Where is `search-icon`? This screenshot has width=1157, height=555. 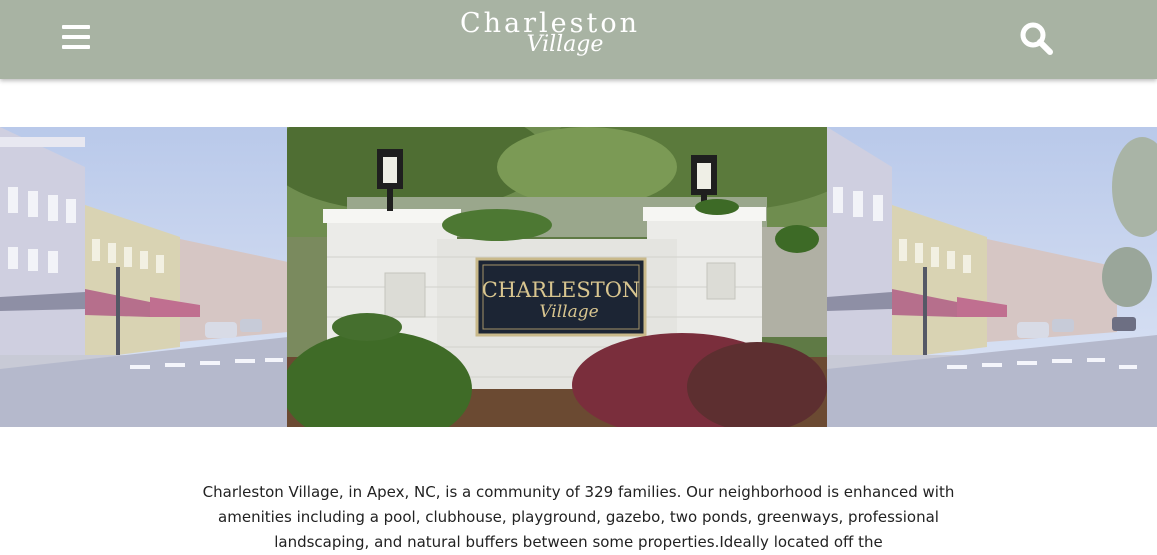 search-icon is located at coordinates (1036, 38).